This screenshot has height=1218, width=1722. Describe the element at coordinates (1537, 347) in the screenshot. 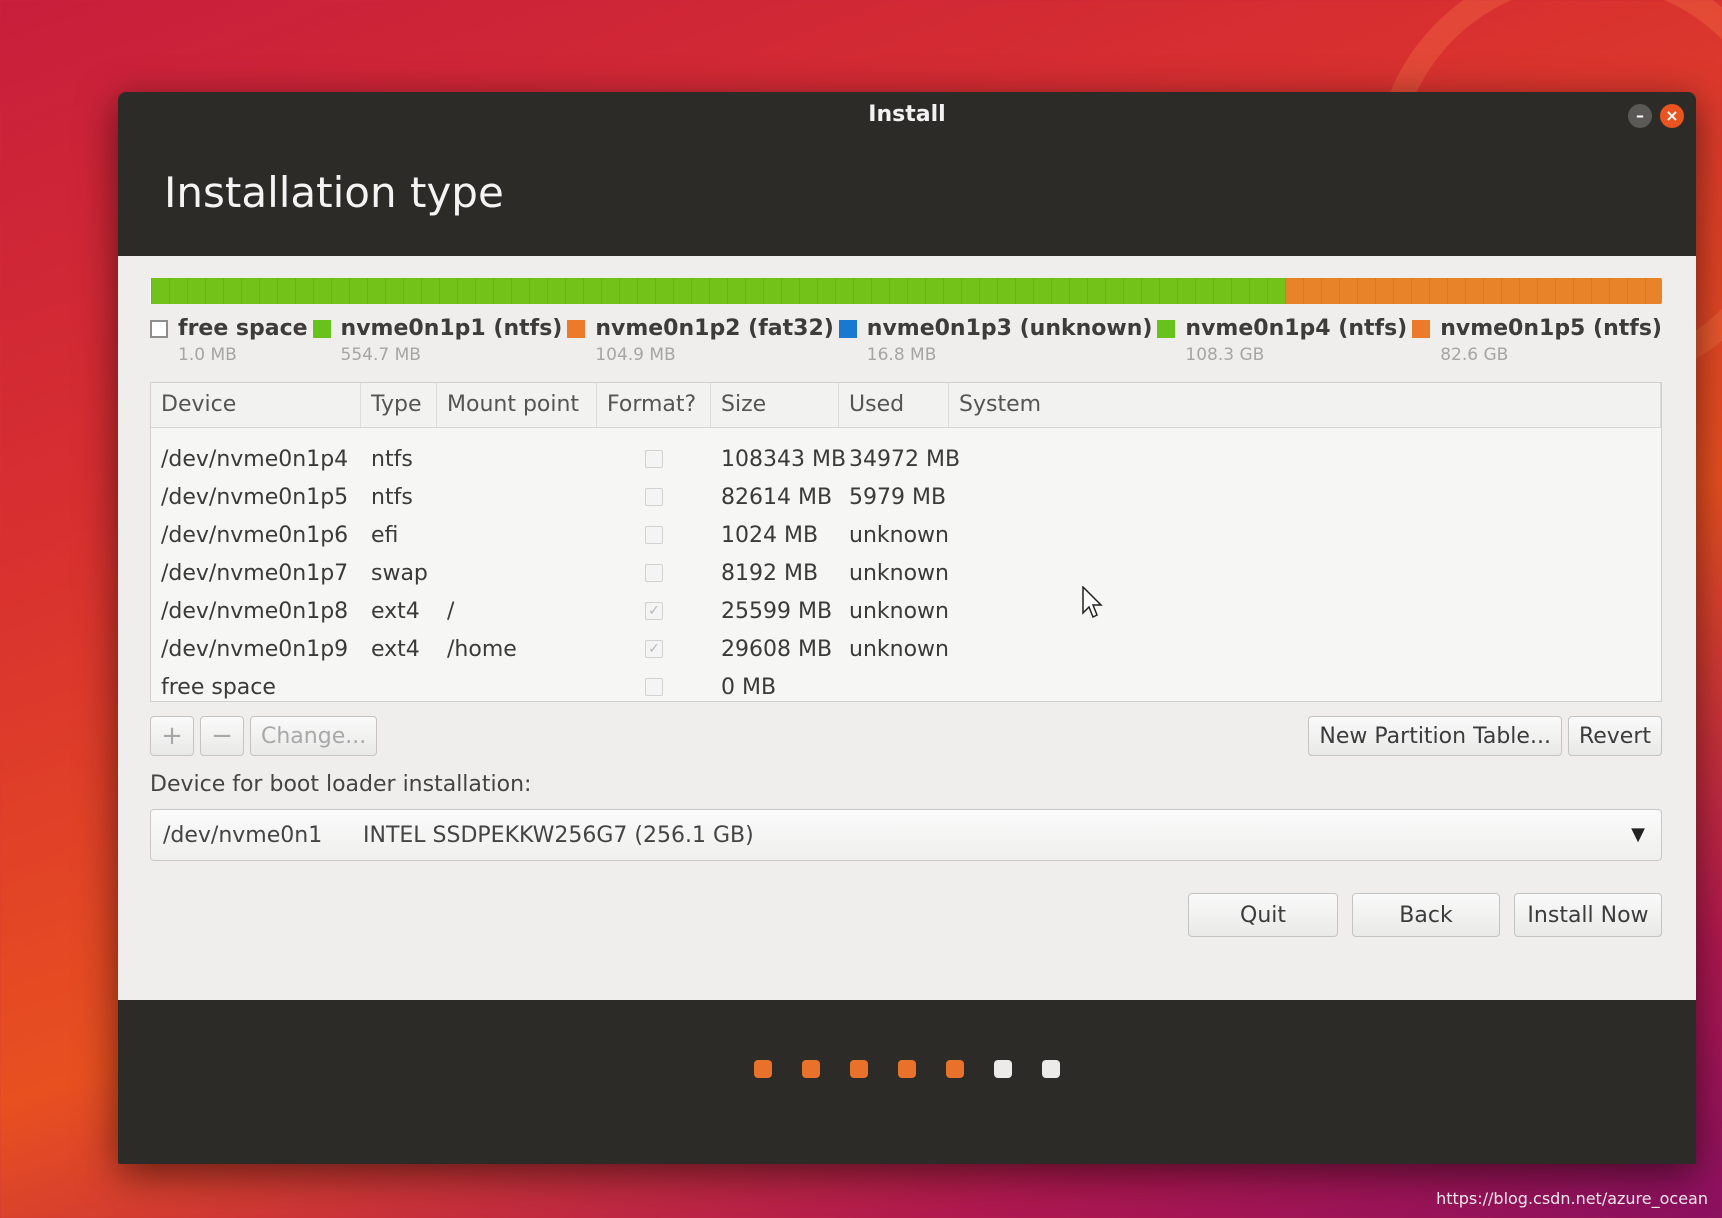

I see `legend-item: nvme0n1p5 (ntfs) 82.6 GB` at that location.